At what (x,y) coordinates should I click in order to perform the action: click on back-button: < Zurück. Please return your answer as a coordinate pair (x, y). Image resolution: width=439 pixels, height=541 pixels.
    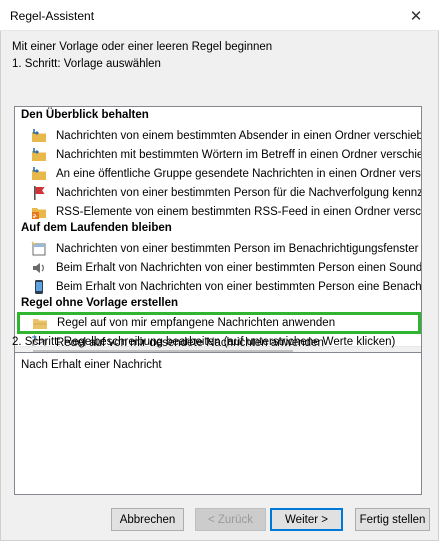
    Looking at the image, I should click on (230, 519).